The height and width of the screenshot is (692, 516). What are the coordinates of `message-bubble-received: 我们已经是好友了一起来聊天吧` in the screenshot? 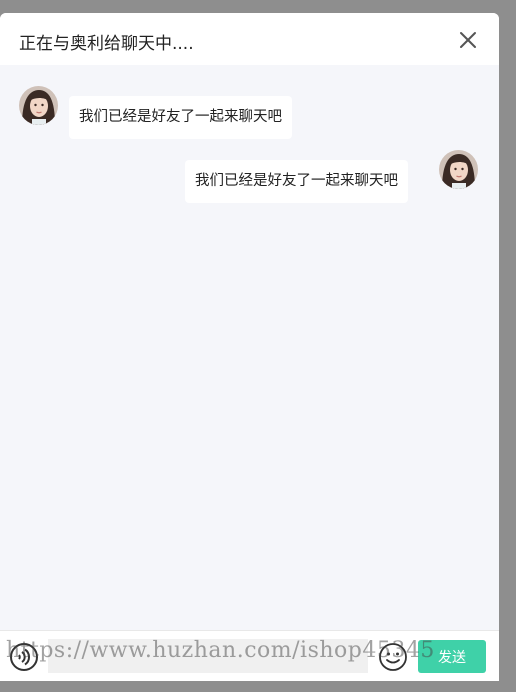 It's located at (180, 117).